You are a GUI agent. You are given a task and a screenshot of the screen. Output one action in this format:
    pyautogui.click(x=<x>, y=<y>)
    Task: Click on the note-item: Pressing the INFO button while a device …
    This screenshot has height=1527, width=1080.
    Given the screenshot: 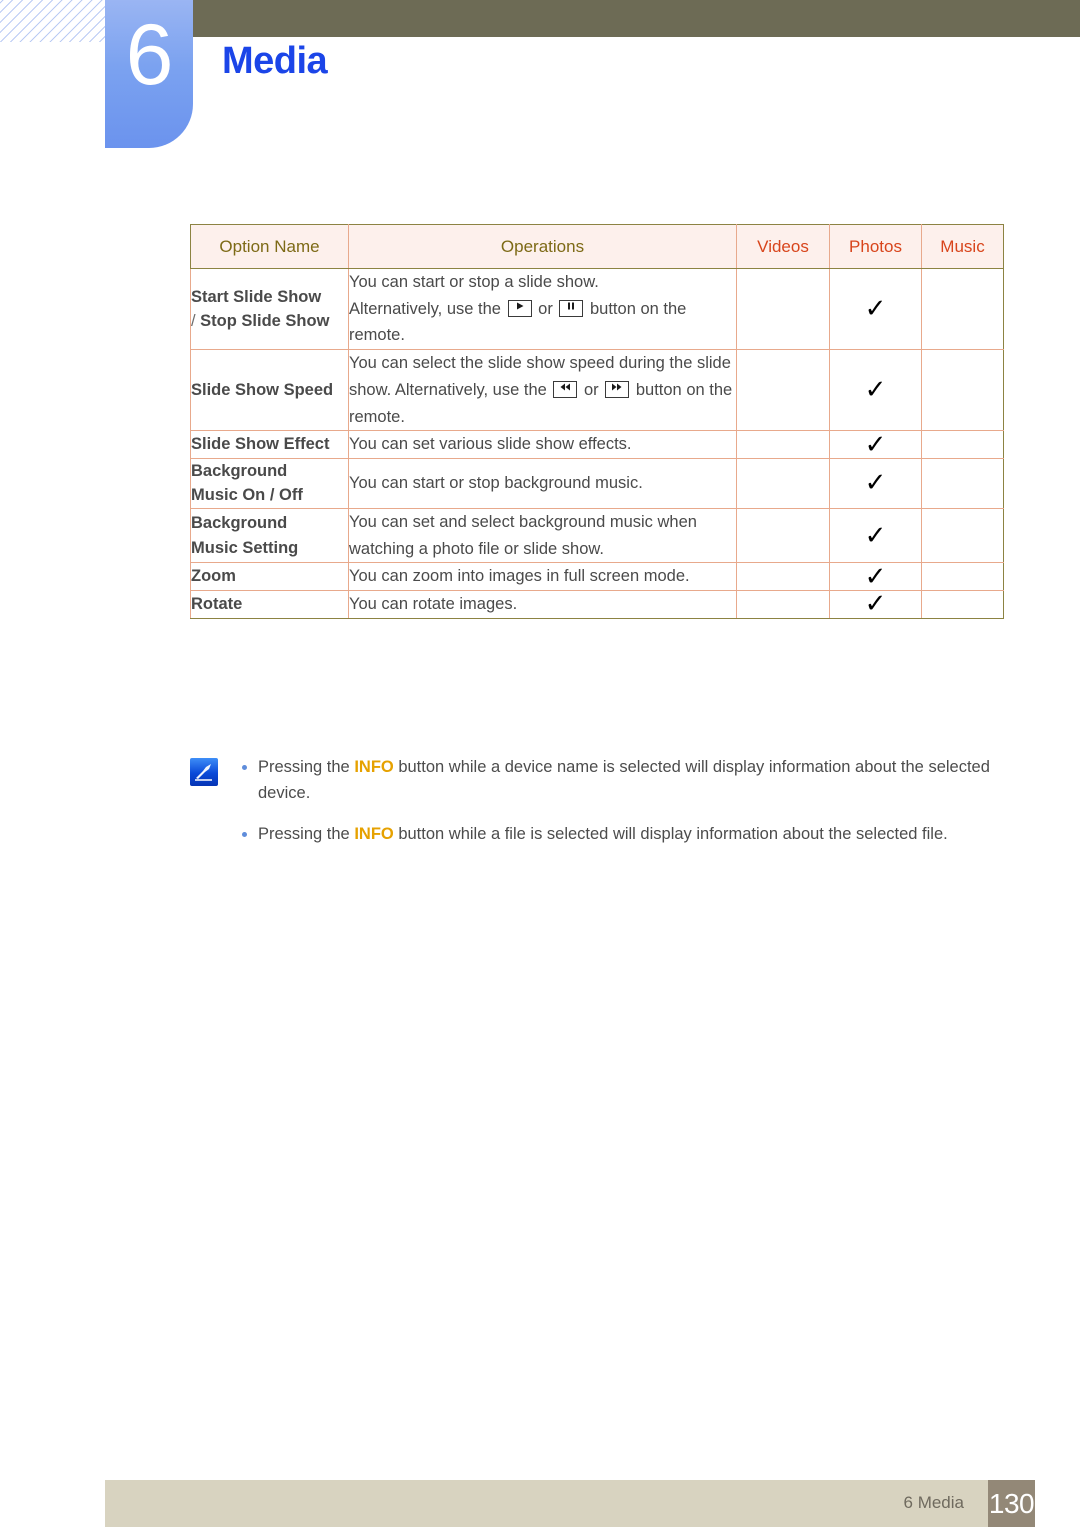 What is the action you would take?
    pyautogui.click(x=597, y=780)
    